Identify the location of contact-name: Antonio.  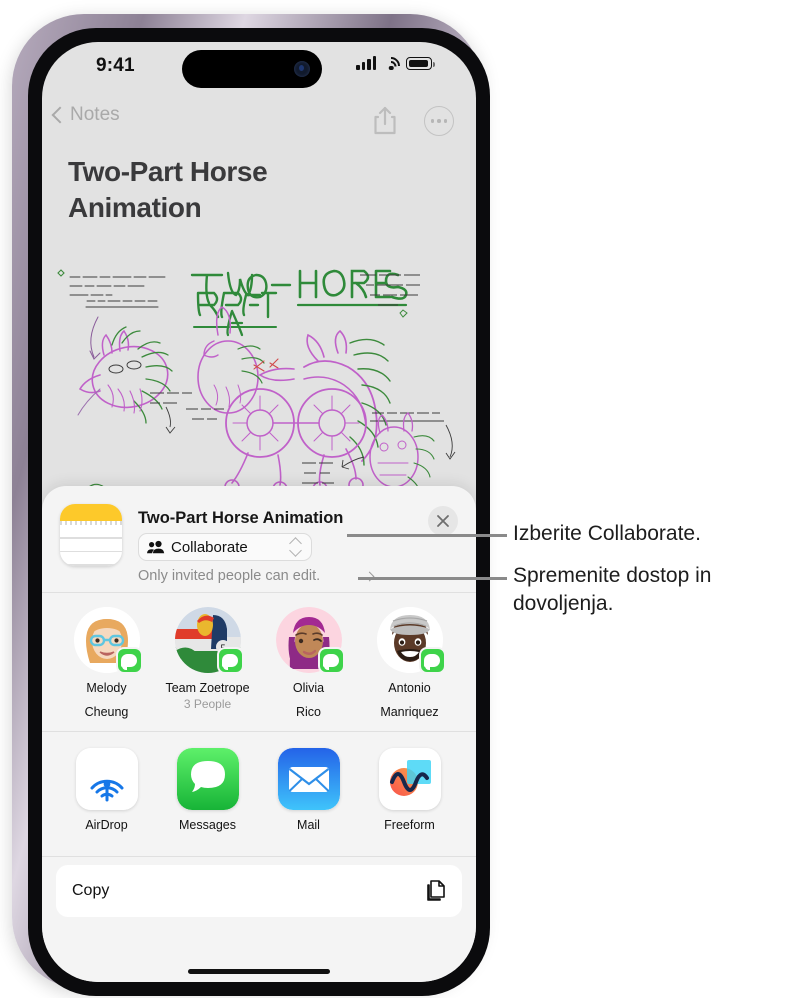
(409, 688).